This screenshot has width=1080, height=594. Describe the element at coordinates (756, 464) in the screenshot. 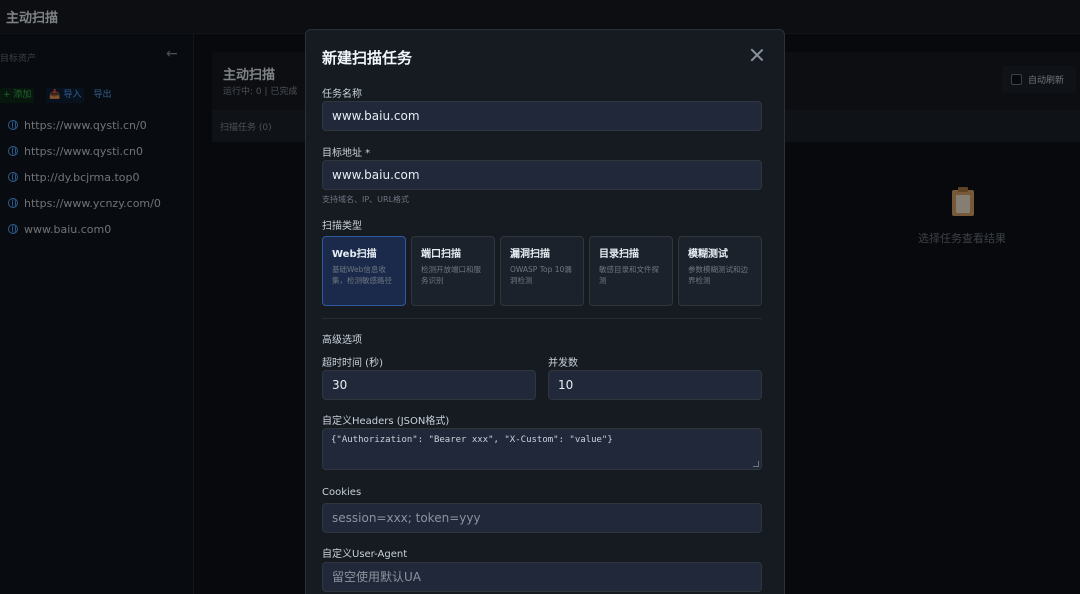

I see `resize-handle-icon` at that location.